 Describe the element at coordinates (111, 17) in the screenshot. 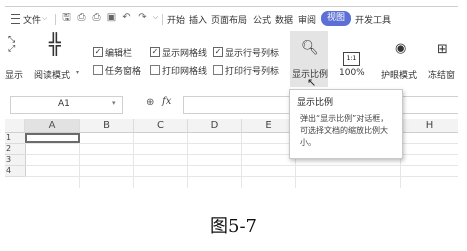

I see `preview-icon: ▣` at that location.